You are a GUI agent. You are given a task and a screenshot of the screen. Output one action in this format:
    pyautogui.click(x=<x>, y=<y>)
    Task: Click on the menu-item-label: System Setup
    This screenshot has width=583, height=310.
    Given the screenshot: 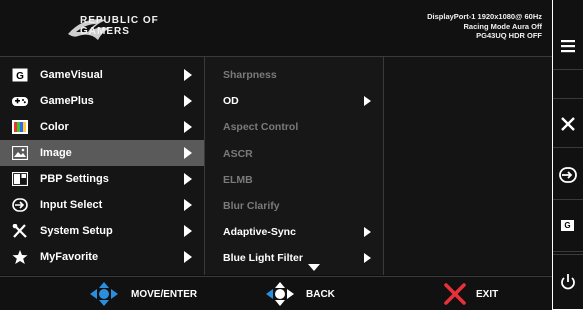 What is the action you would take?
    pyautogui.click(x=76, y=231)
    